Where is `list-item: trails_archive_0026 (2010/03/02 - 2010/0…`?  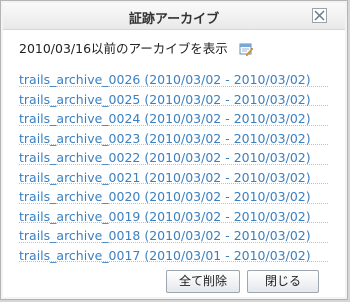
list-item: trails_archive_0026 (2010/03/02 - 2010/0… is located at coordinates (173, 77).